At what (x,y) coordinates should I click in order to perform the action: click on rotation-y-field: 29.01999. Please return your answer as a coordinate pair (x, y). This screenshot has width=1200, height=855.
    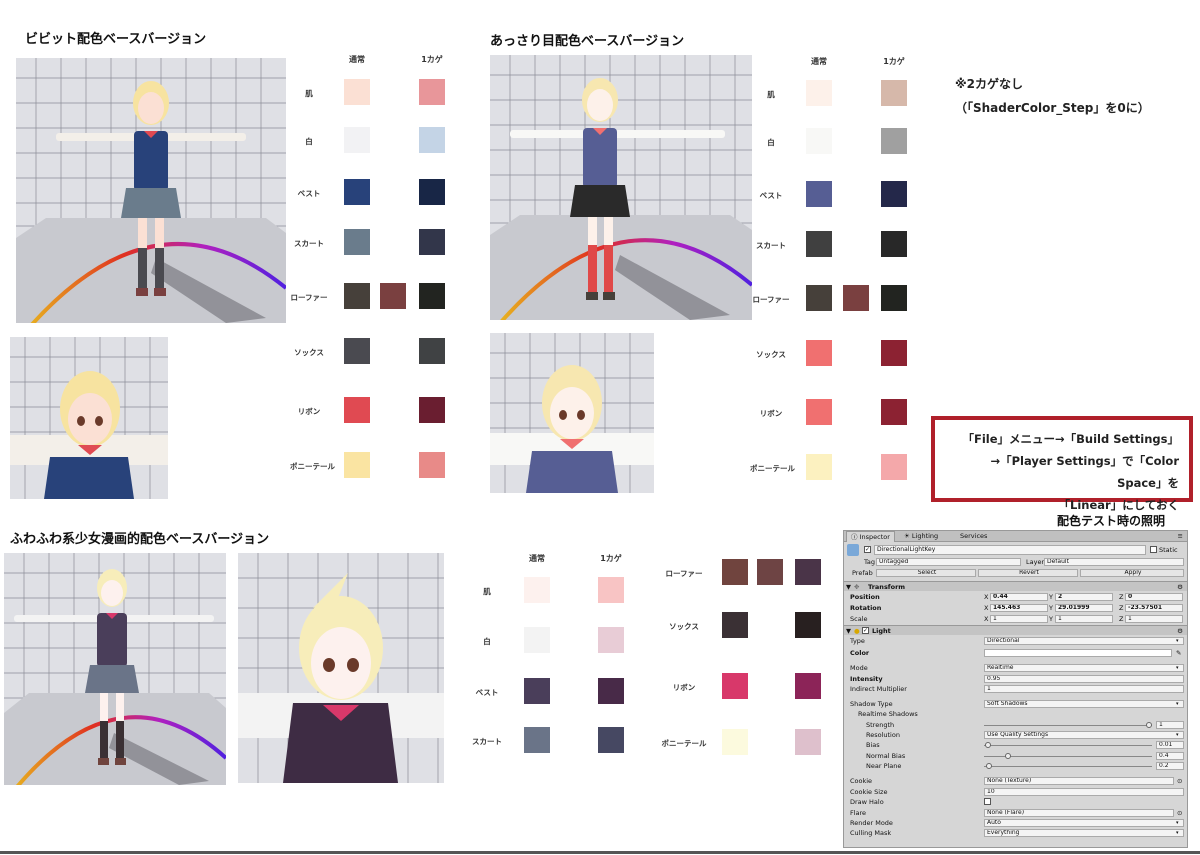
    Looking at the image, I should click on (1084, 608).